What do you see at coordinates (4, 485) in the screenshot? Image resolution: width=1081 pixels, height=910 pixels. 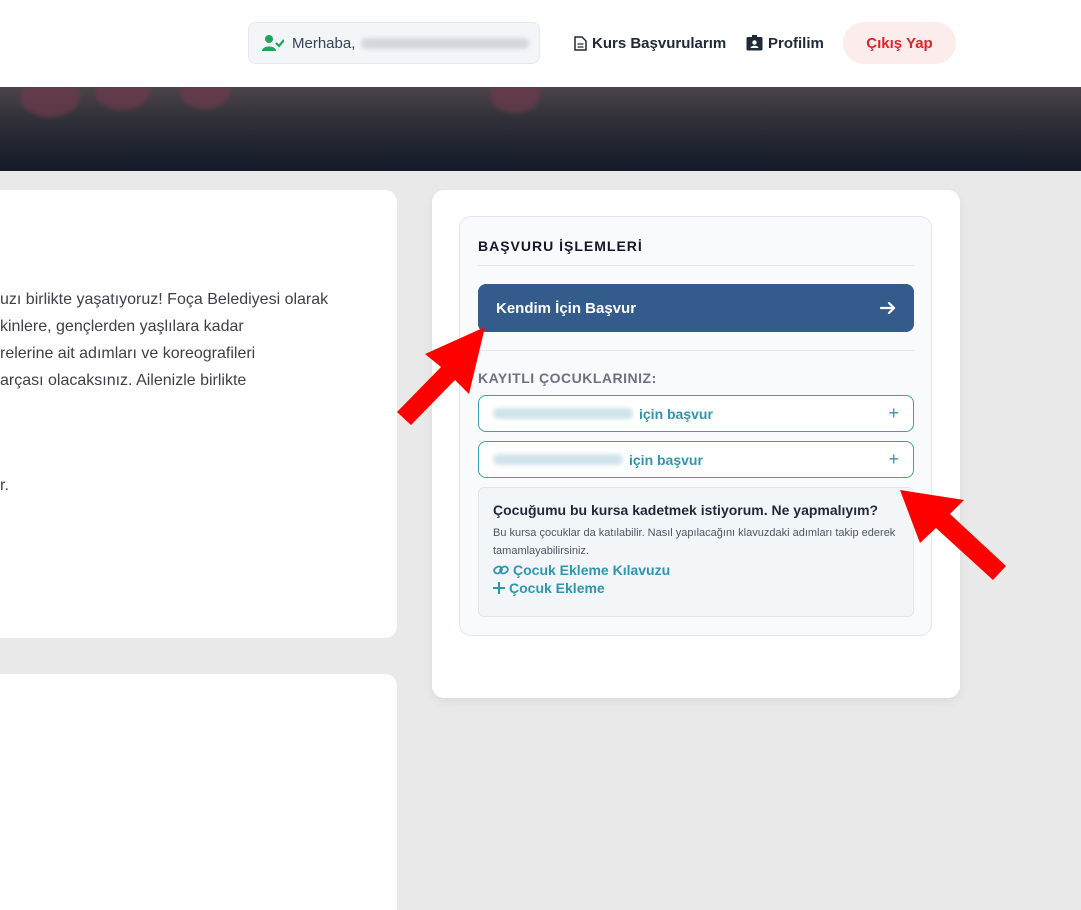 I see `description-end-text: r.` at bounding box center [4, 485].